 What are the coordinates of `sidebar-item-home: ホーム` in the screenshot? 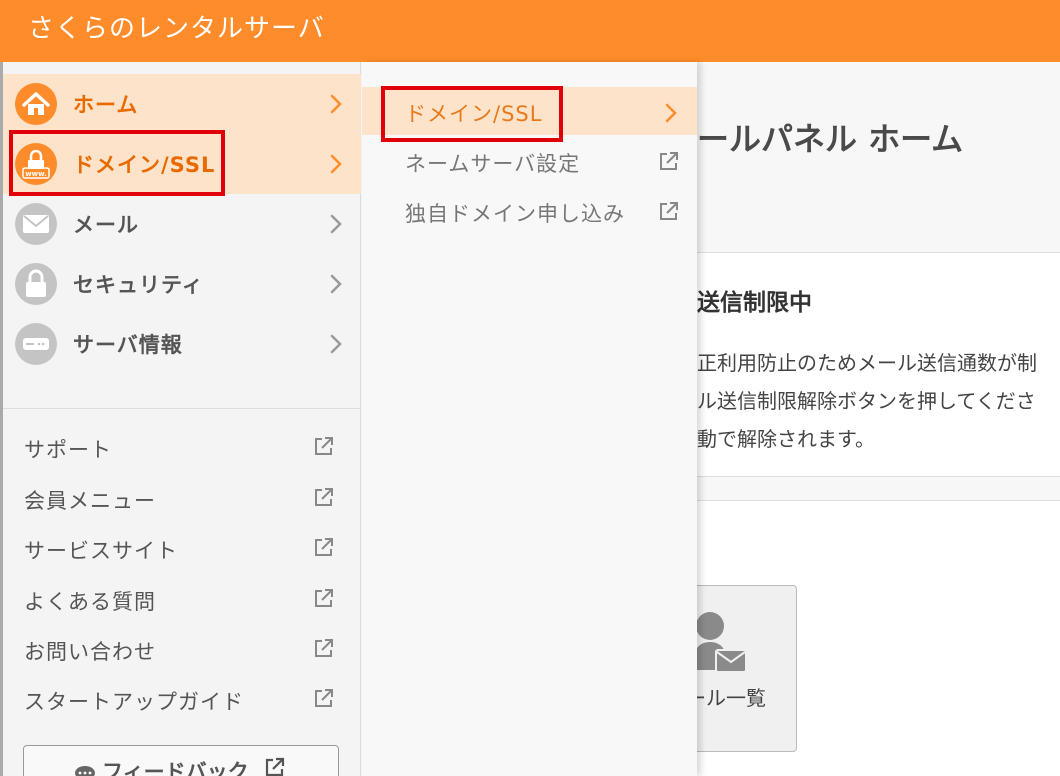 It's located at (182, 104).